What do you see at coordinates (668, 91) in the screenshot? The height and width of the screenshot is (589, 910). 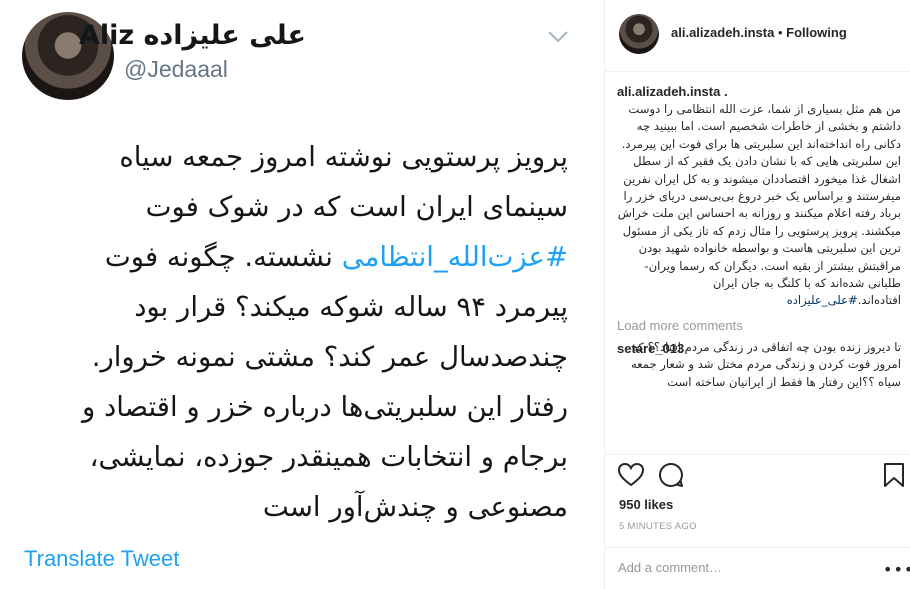 I see `caption-username-link: ali.alizadeh.insta` at bounding box center [668, 91].